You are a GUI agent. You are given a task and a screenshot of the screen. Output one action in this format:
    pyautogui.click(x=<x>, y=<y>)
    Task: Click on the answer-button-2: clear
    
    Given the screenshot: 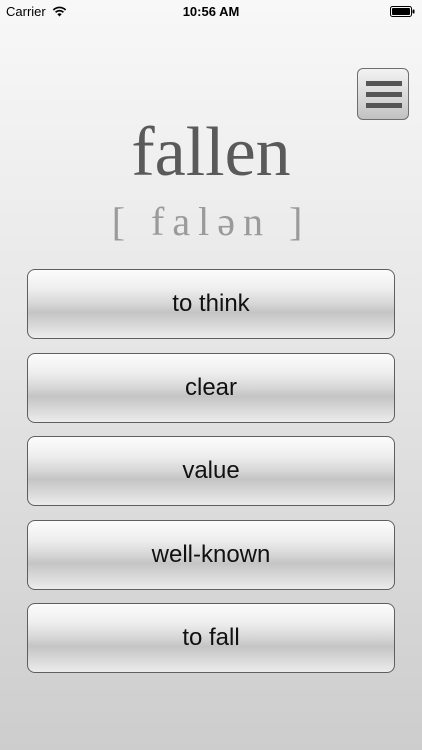 What is the action you would take?
    pyautogui.click(x=211, y=387)
    